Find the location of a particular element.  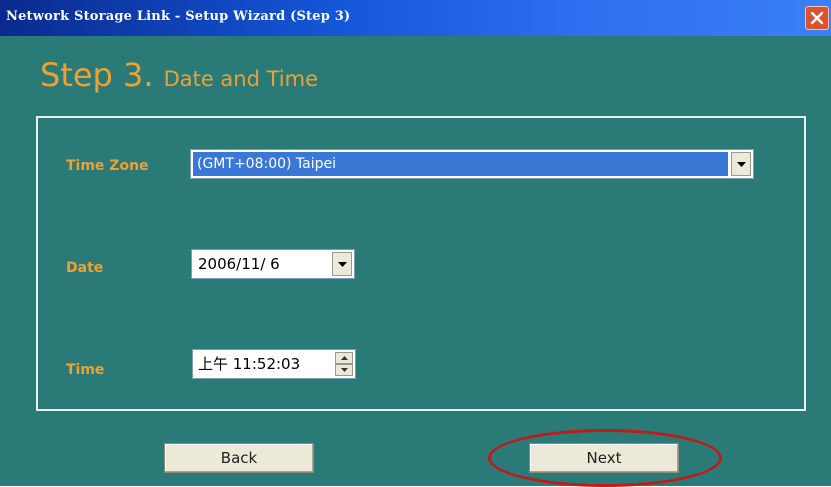

spin-down-button is located at coordinates (344, 370).